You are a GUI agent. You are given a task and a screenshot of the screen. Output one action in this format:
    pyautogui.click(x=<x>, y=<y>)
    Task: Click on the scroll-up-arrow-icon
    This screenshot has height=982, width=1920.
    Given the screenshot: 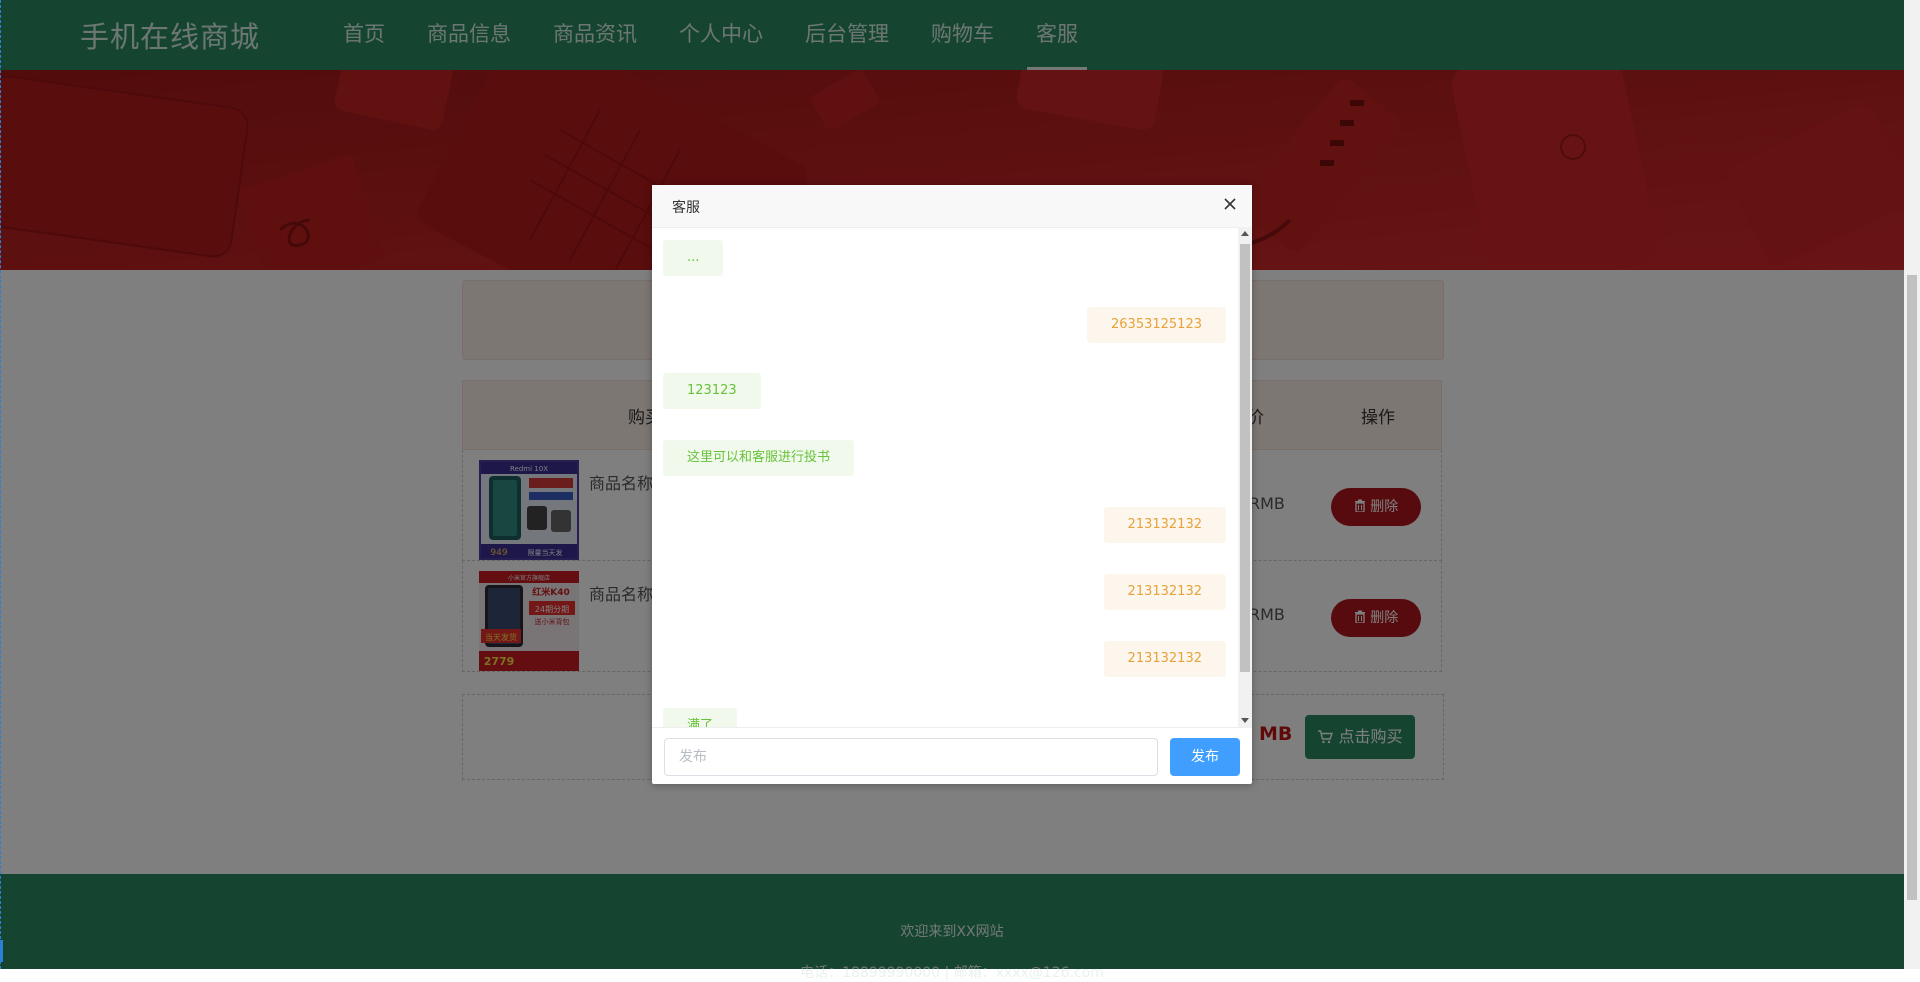 What is the action you would take?
    pyautogui.click(x=1245, y=233)
    